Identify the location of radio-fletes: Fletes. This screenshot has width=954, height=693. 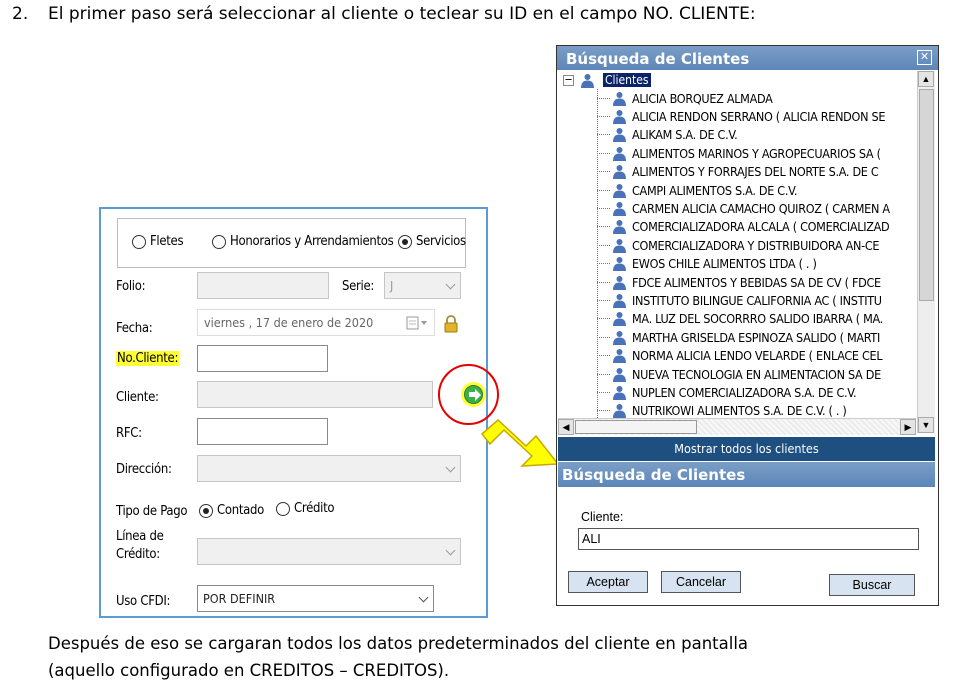
(158, 241).